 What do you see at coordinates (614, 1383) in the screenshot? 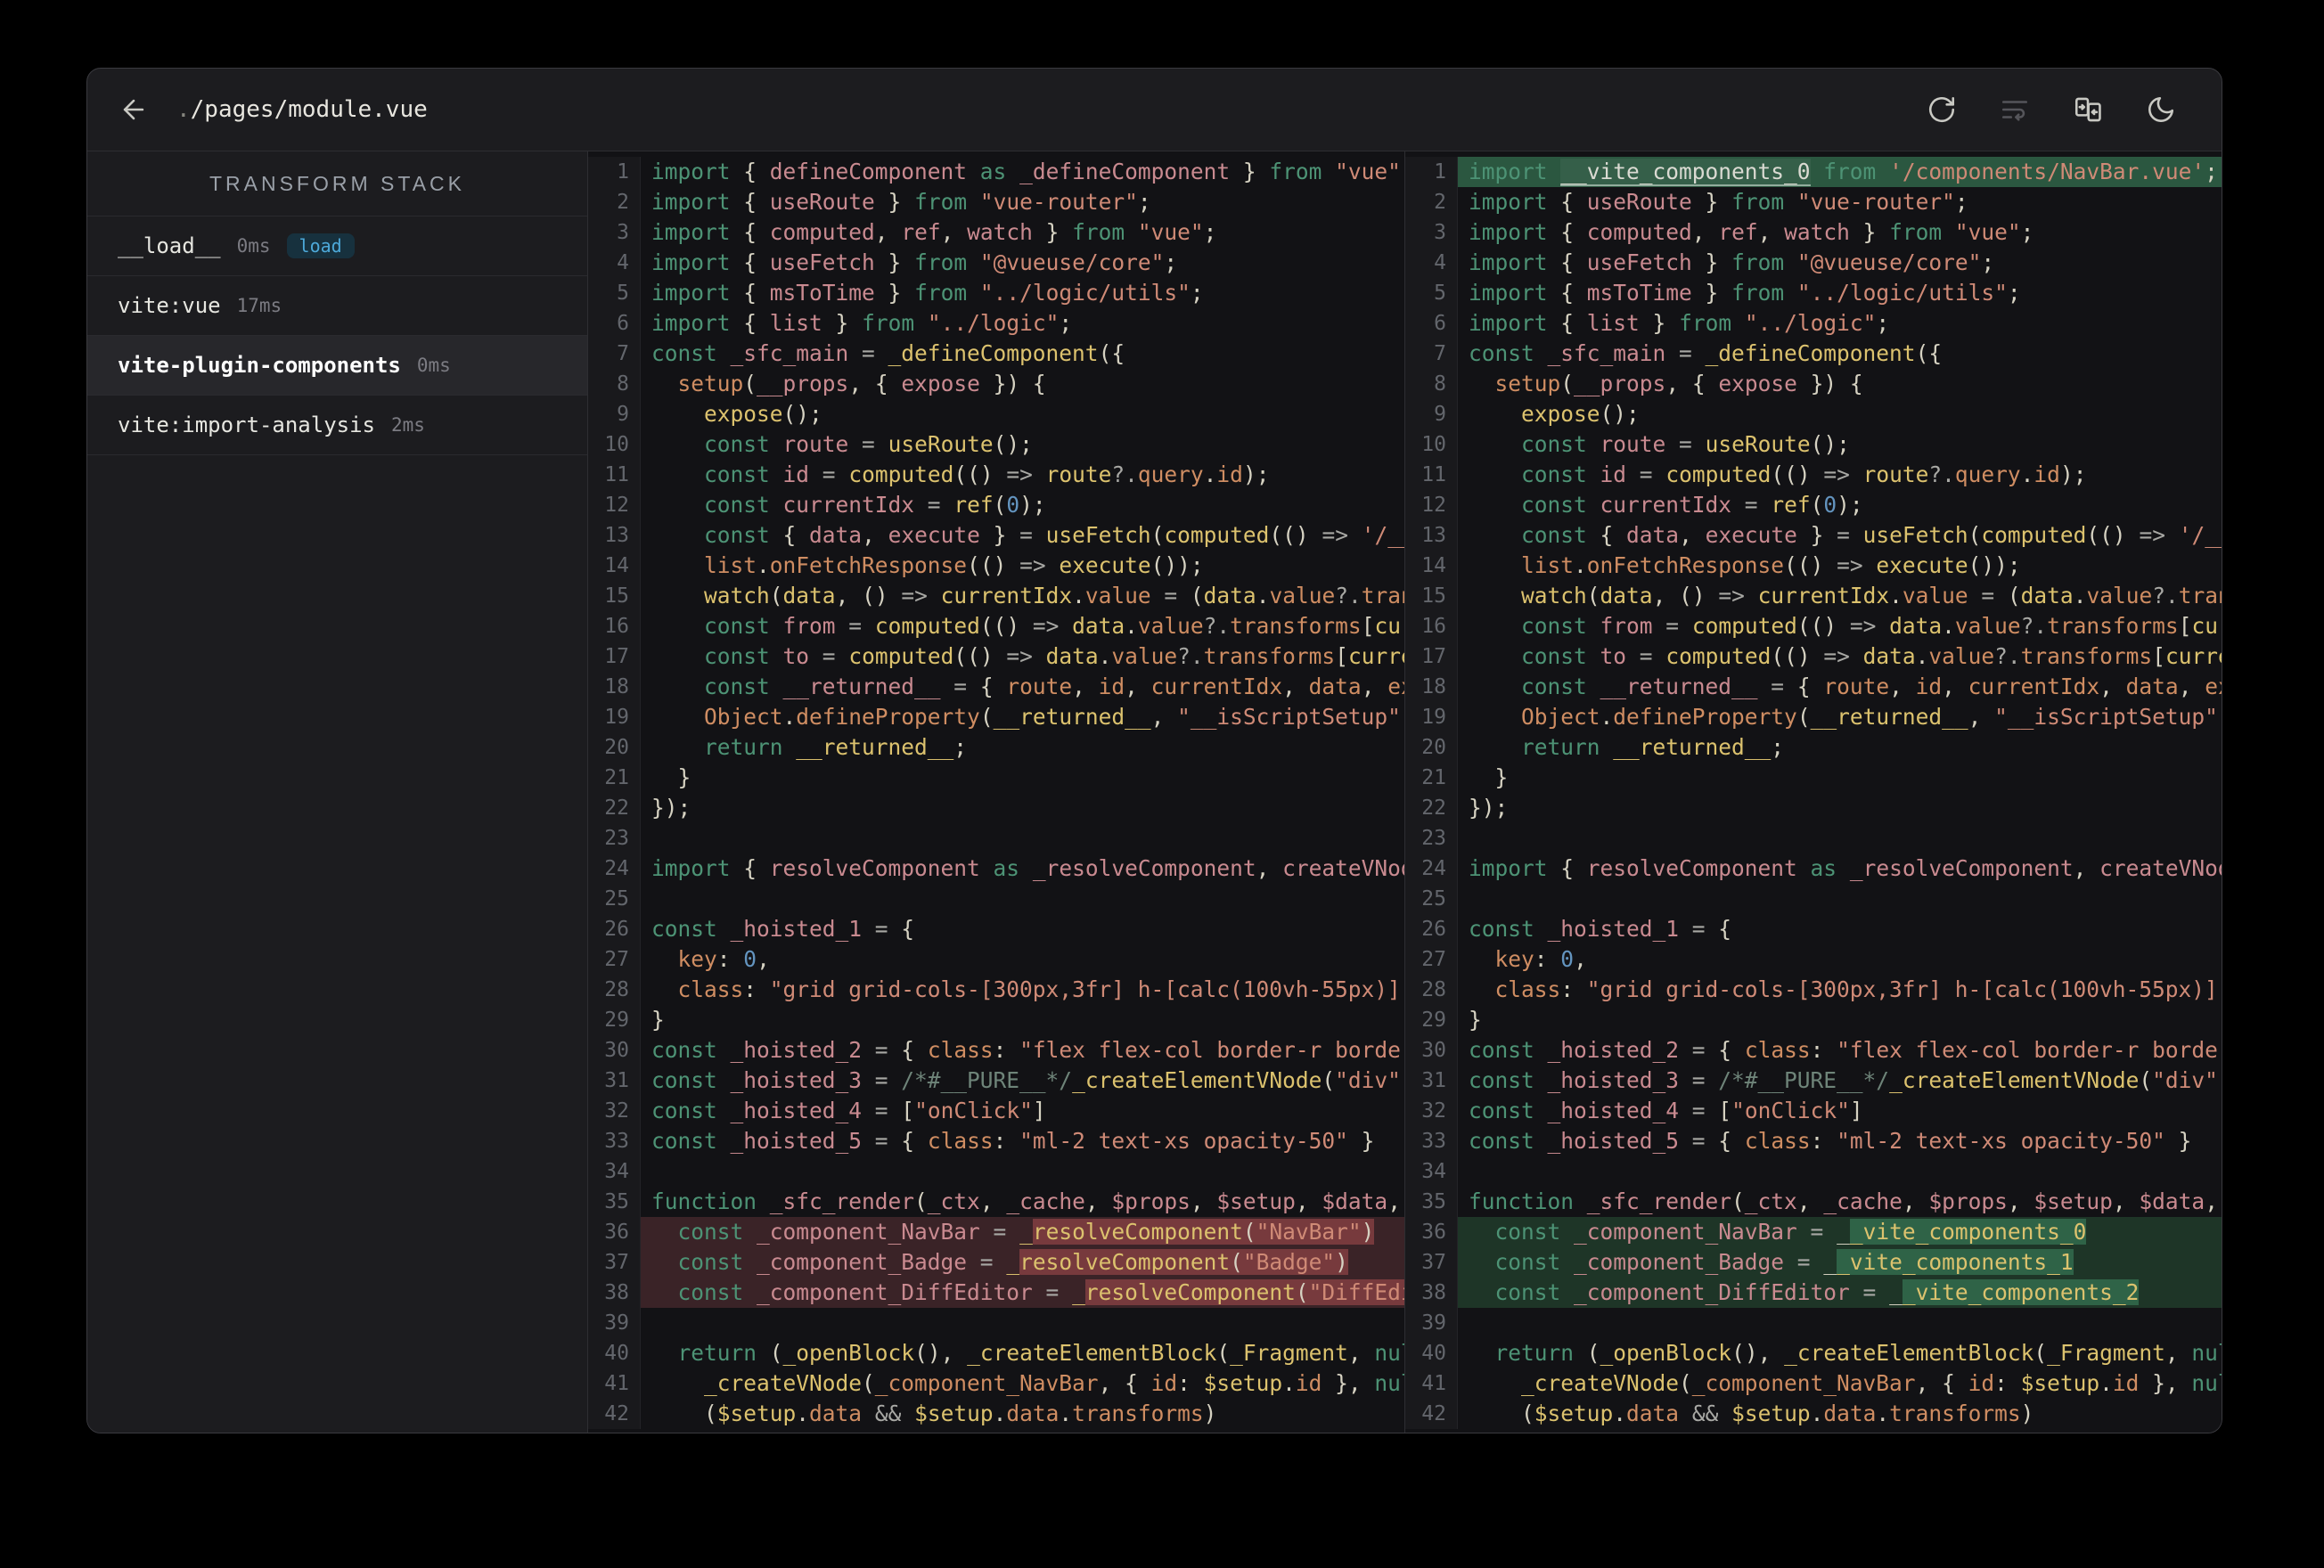
I see `line-number: 41` at bounding box center [614, 1383].